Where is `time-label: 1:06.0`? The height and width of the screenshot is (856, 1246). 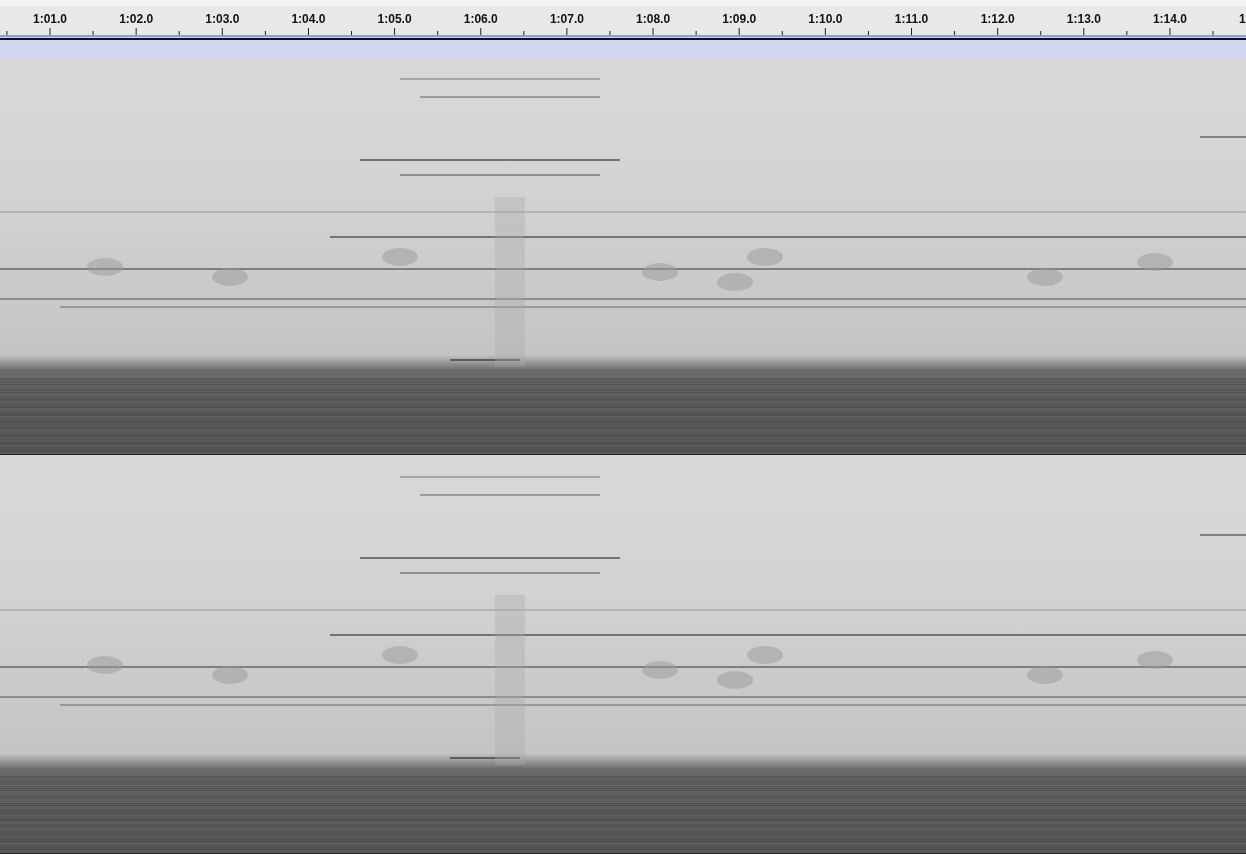
time-label: 1:06.0 is located at coordinates (480, 19).